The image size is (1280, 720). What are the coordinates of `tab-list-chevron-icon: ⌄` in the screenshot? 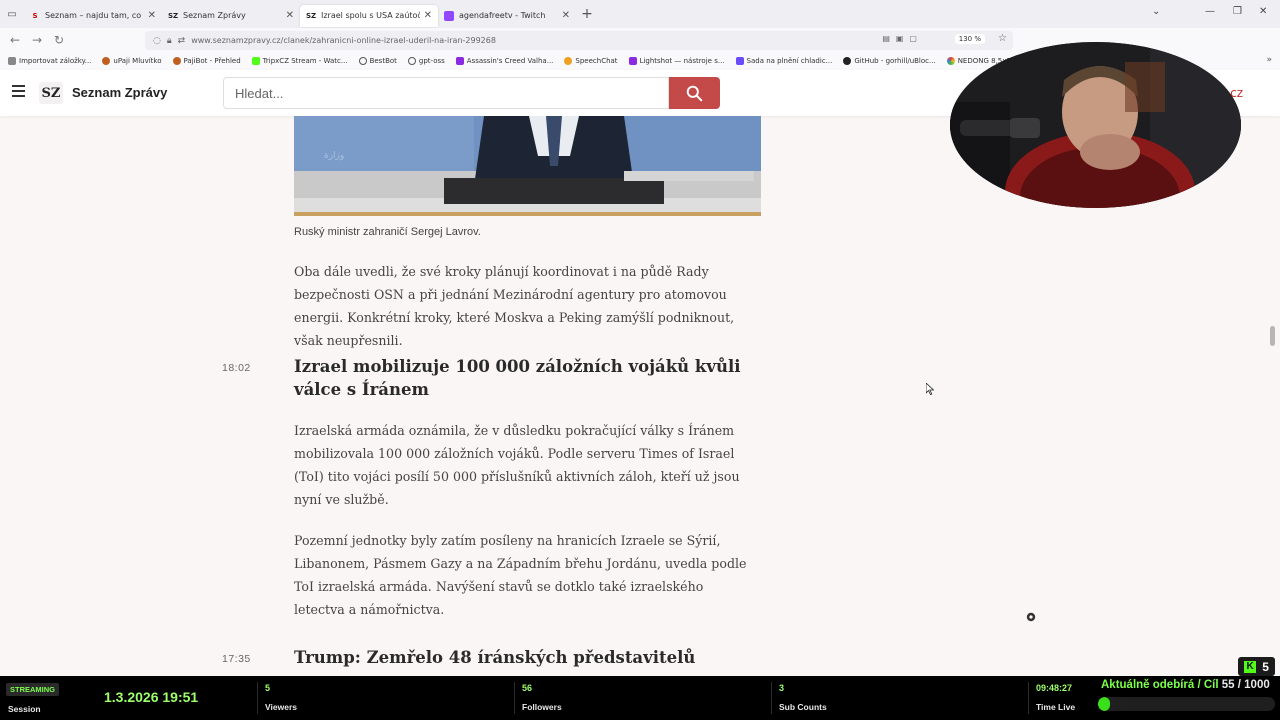 It's located at (1156, 11).